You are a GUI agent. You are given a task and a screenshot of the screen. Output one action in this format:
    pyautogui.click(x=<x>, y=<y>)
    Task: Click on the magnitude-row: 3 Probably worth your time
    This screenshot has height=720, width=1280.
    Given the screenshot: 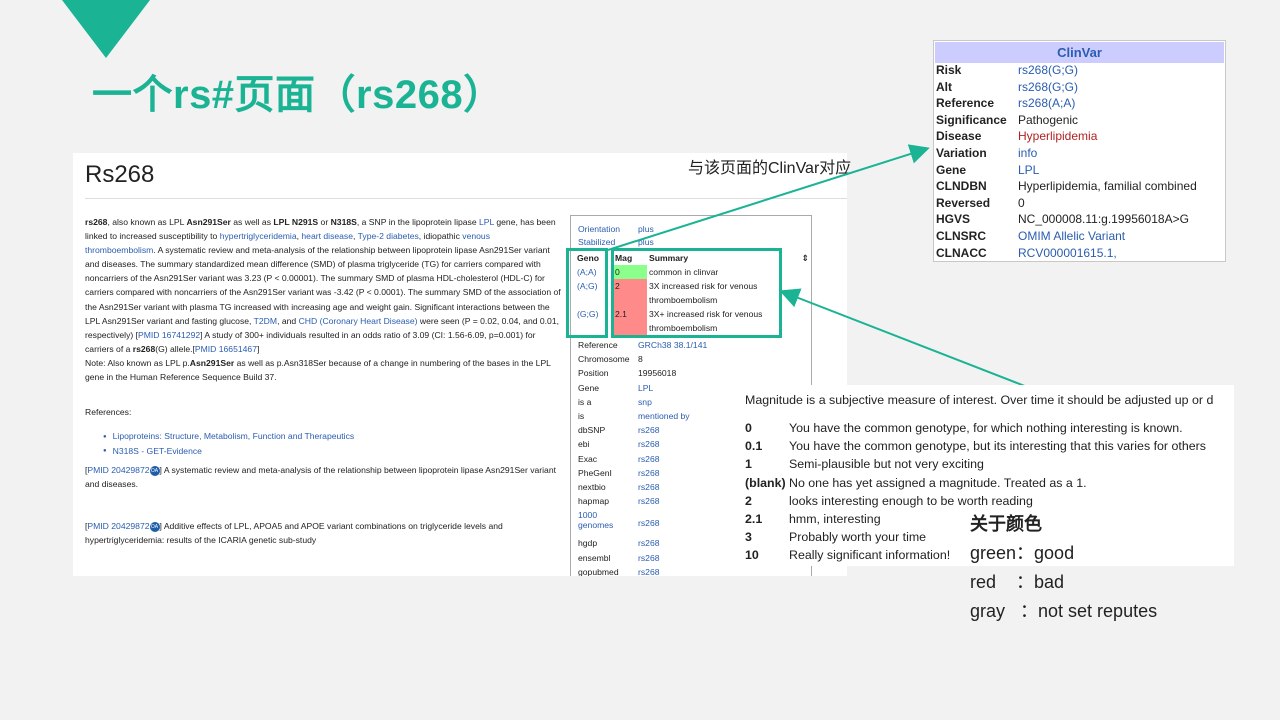 What is the action you would take?
    pyautogui.click(x=835, y=537)
    